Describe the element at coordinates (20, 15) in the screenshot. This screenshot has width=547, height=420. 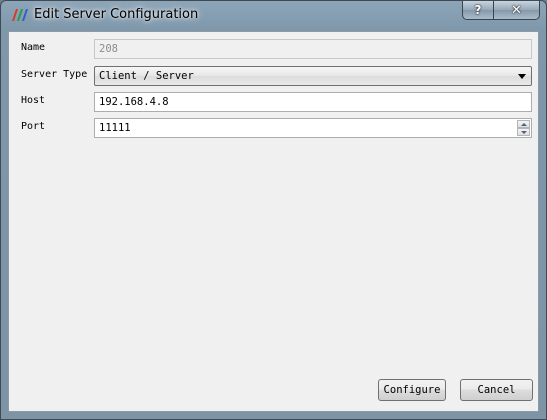
I see `app-logo-icon` at that location.